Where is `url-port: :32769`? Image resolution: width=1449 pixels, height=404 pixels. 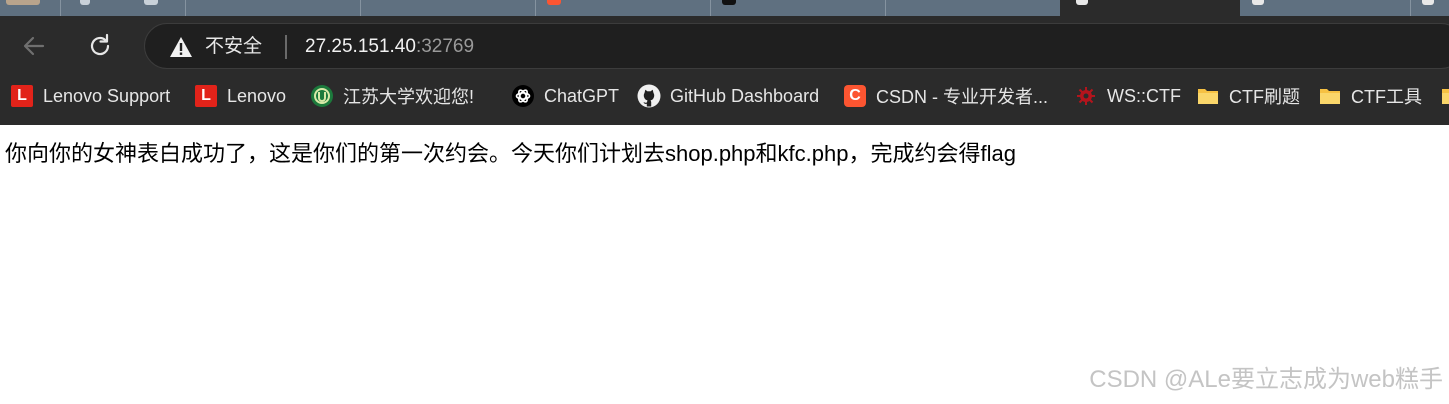 url-port: :32769 is located at coordinates (445, 46).